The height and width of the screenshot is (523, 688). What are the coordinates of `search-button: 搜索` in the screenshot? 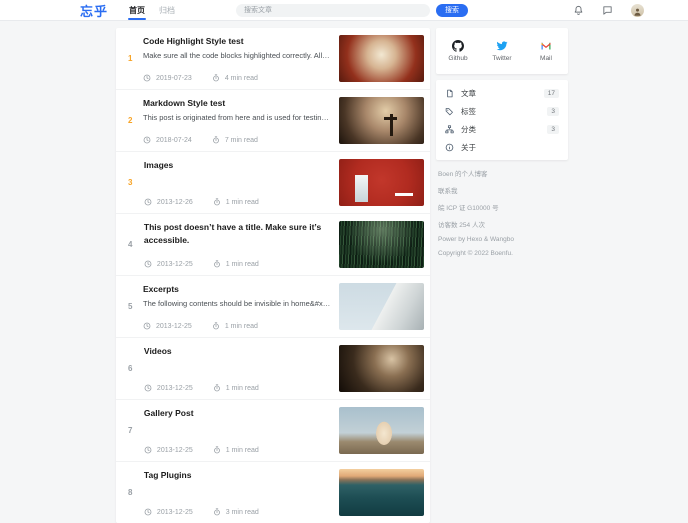 It's located at (452, 10).